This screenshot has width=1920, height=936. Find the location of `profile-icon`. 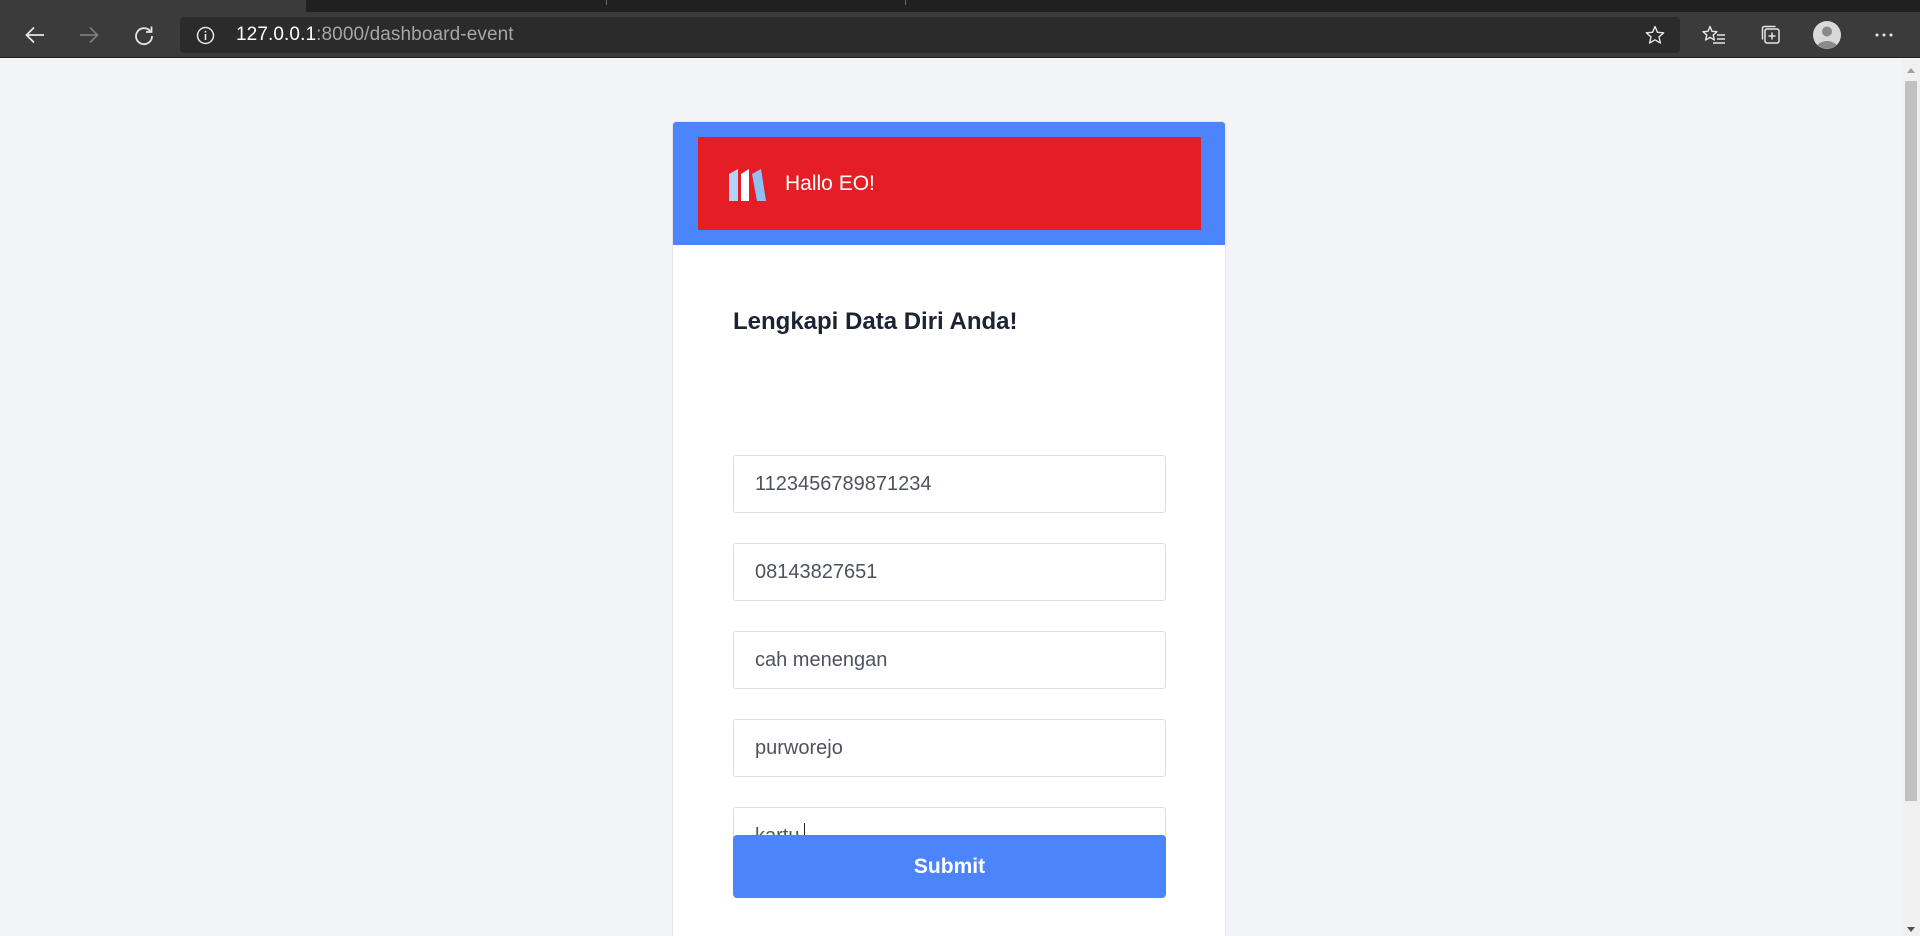

profile-icon is located at coordinates (1827, 35).